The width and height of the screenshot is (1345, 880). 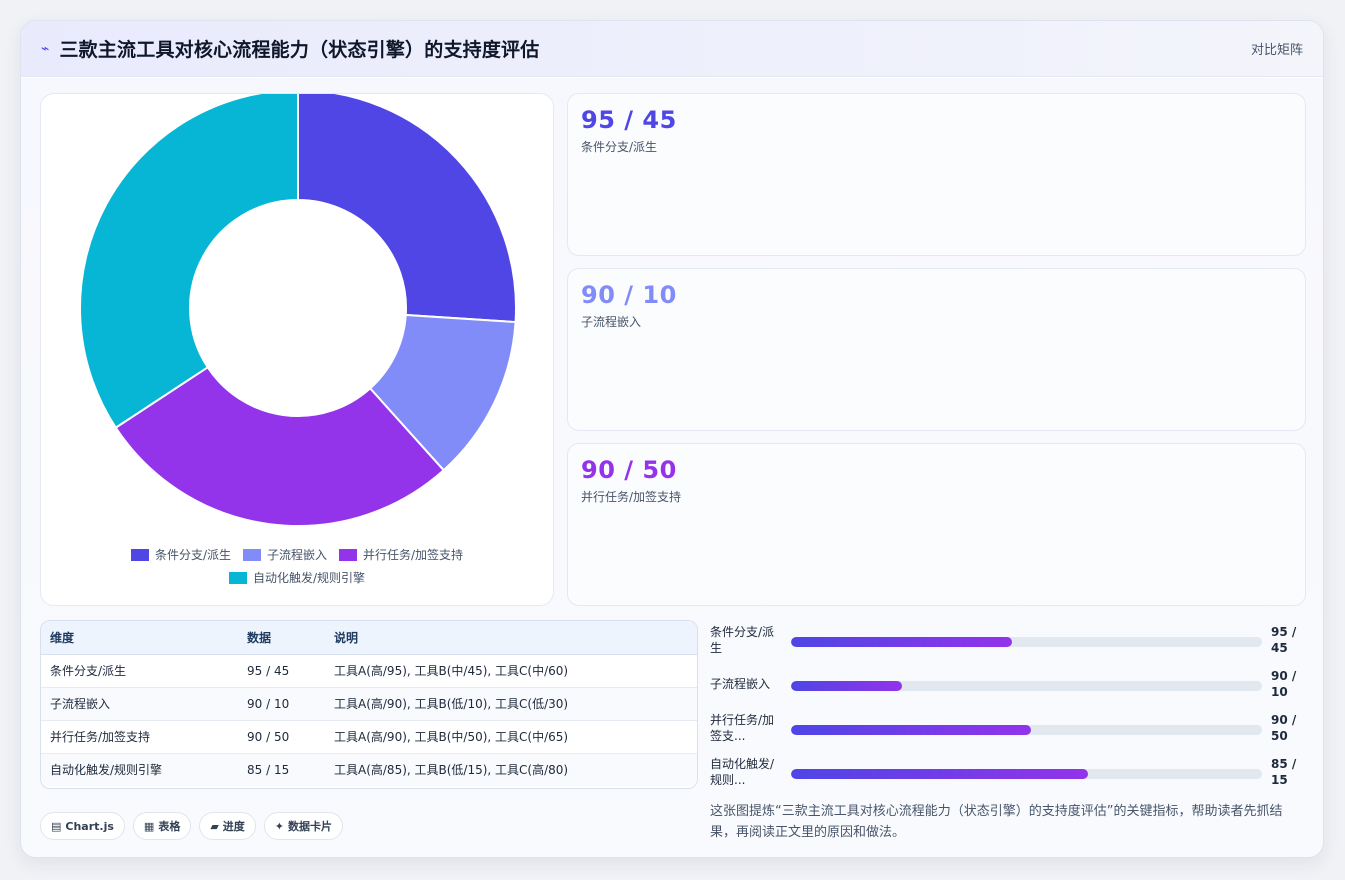 I want to click on progress-row: 条件分支/派生 95 / 45, so click(x=1010, y=646).